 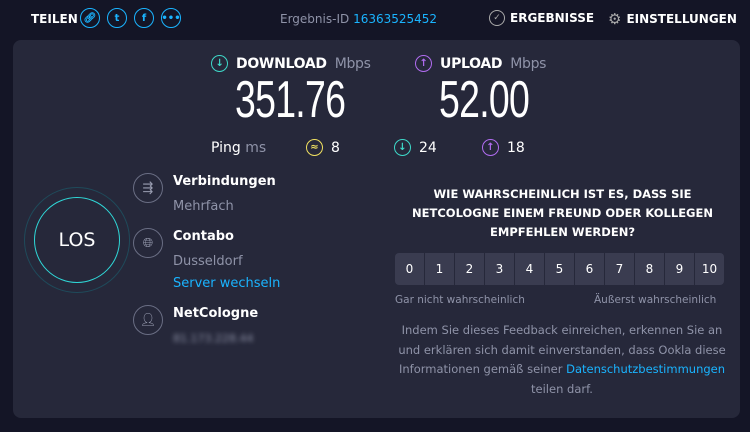 What do you see at coordinates (439, 269) in the screenshot?
I see `rating-option-1: 1` at bounding box center [439, 269].